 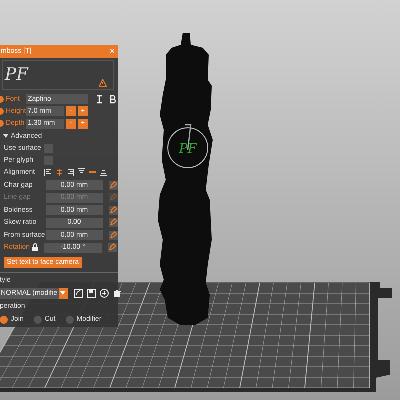 I want to click on bold-icon, so click(x=113, y=99).